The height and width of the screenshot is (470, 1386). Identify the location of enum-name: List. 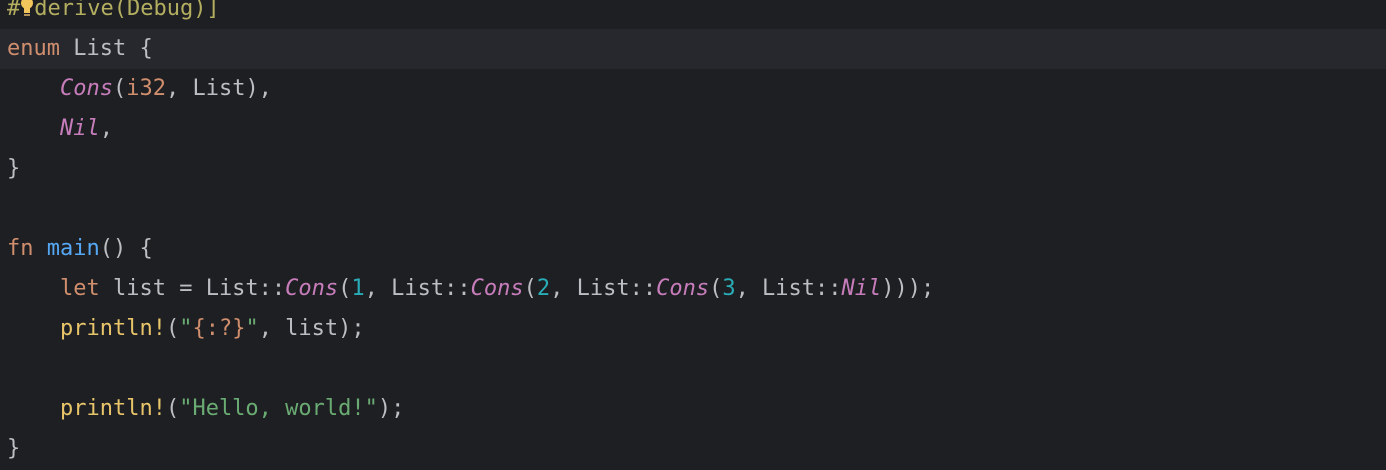
(93, 48).